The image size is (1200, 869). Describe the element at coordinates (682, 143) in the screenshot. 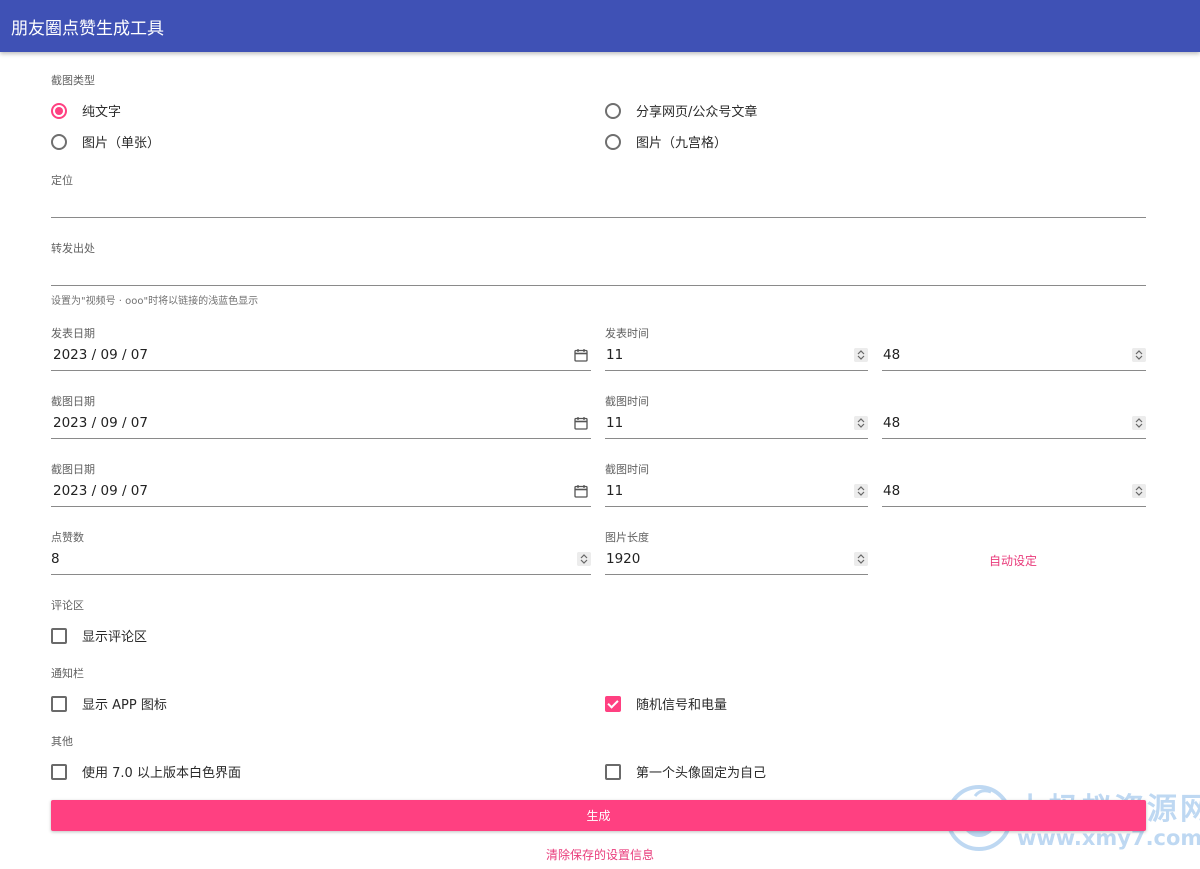

I see `radio-nine-grid-label: 图片（九宫格）` at that location.